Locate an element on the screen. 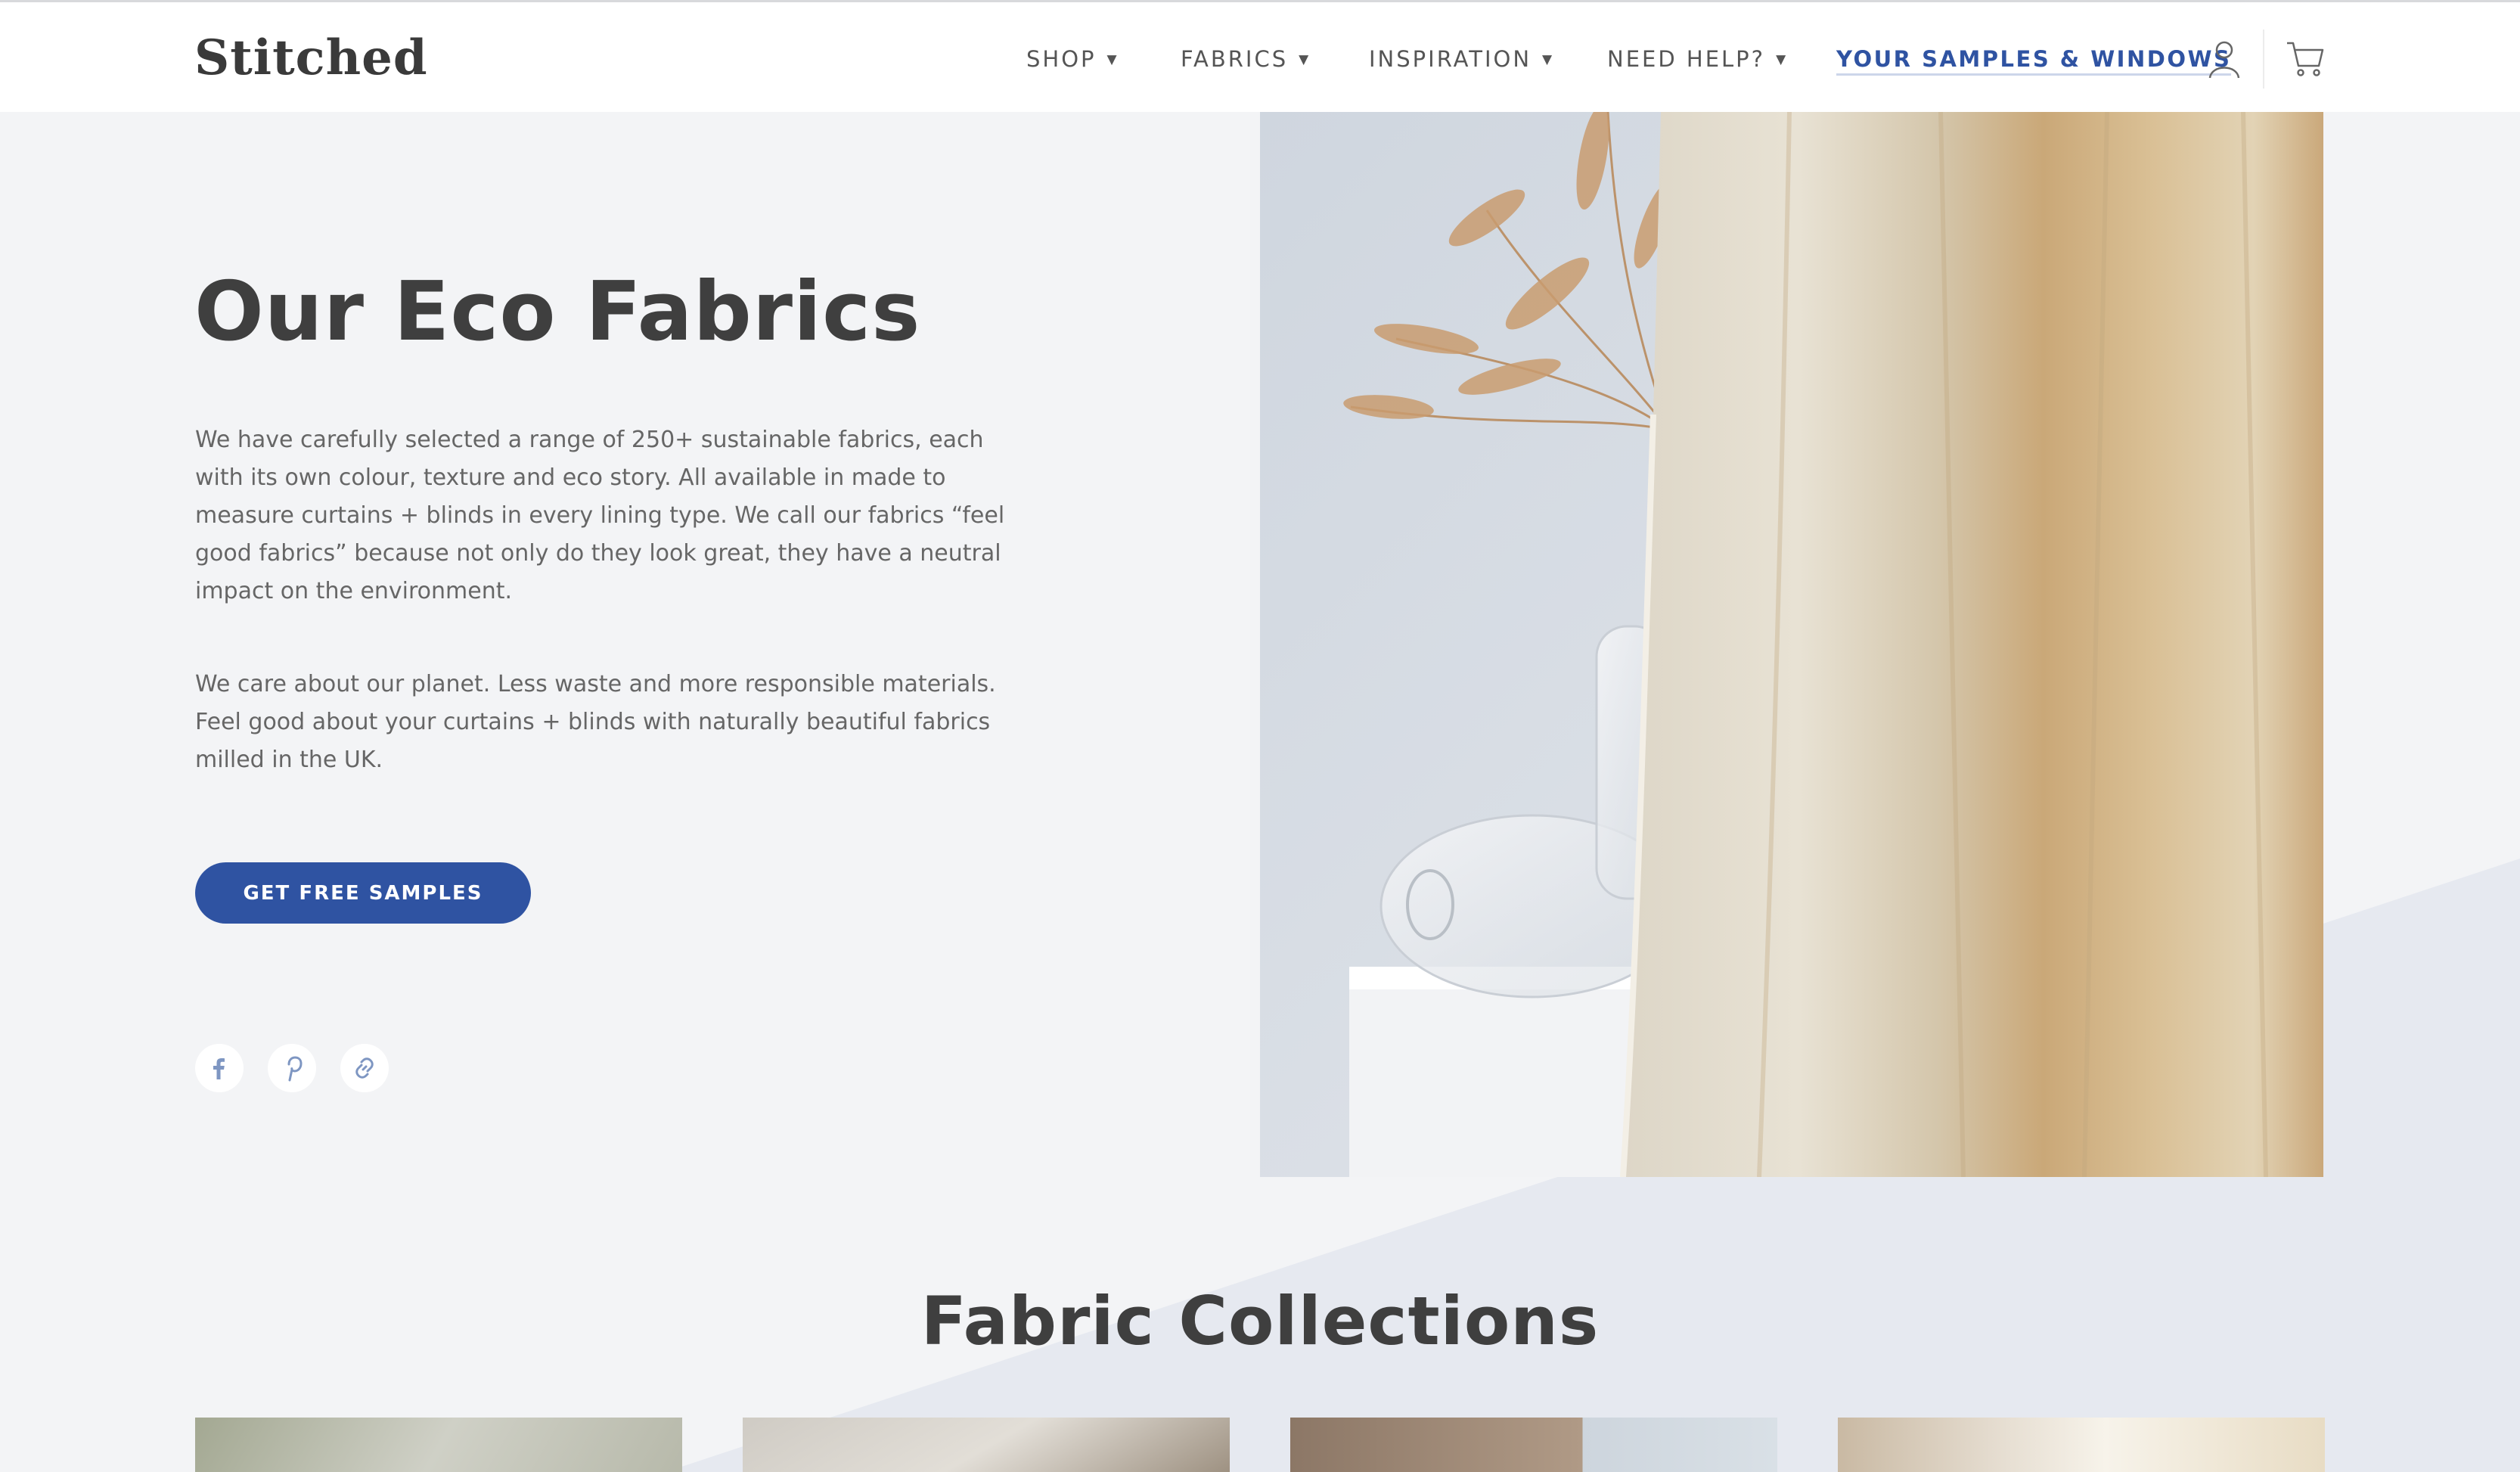  nav-need-help-label: NEED HELP? is located at coordinates (1686, 59).